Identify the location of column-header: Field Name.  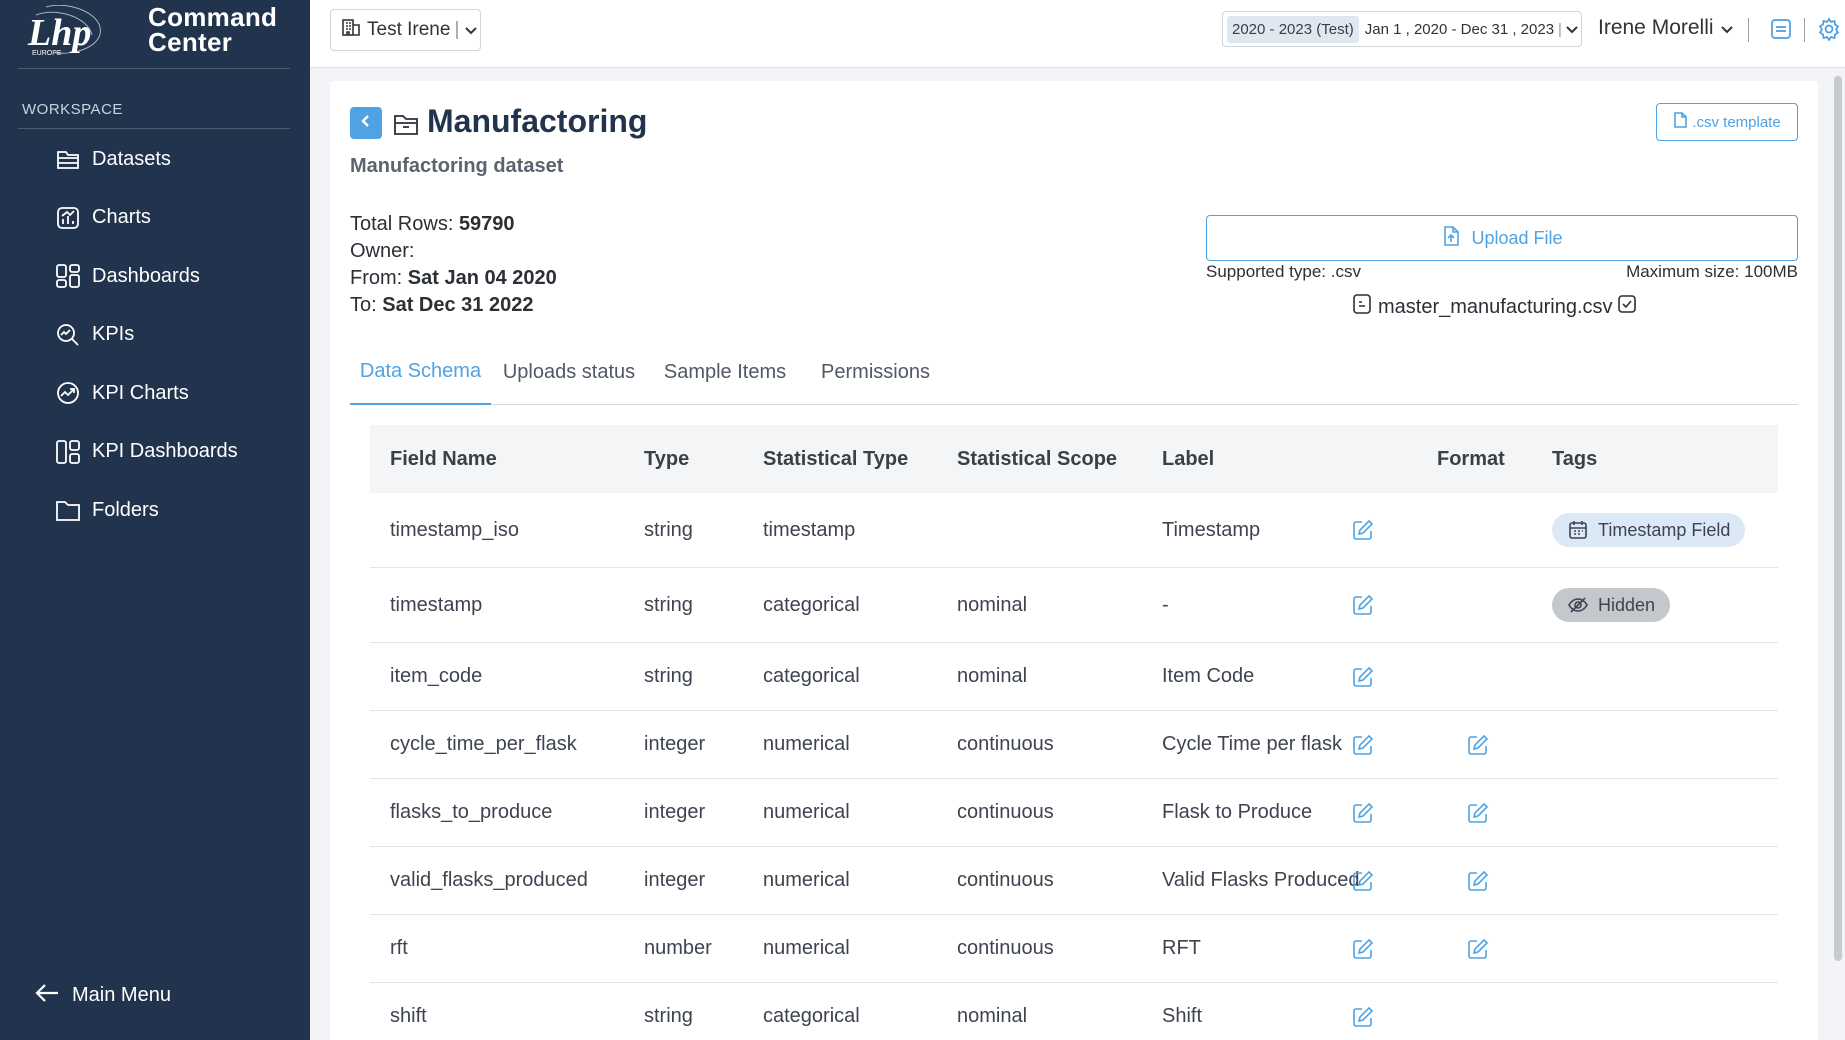
(443, 459).